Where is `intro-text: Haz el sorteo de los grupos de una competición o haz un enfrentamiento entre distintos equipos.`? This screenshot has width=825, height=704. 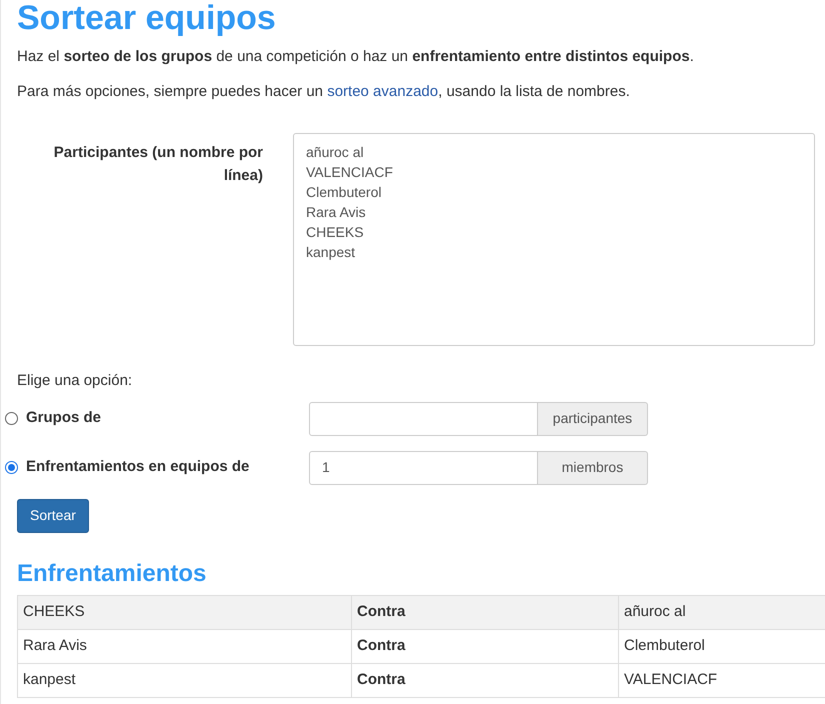 intro-text: Haz el sorteo de los grupos de una competición o haz un enfrentamiento entre distintos equipos. is located at coordinates (355, 57).